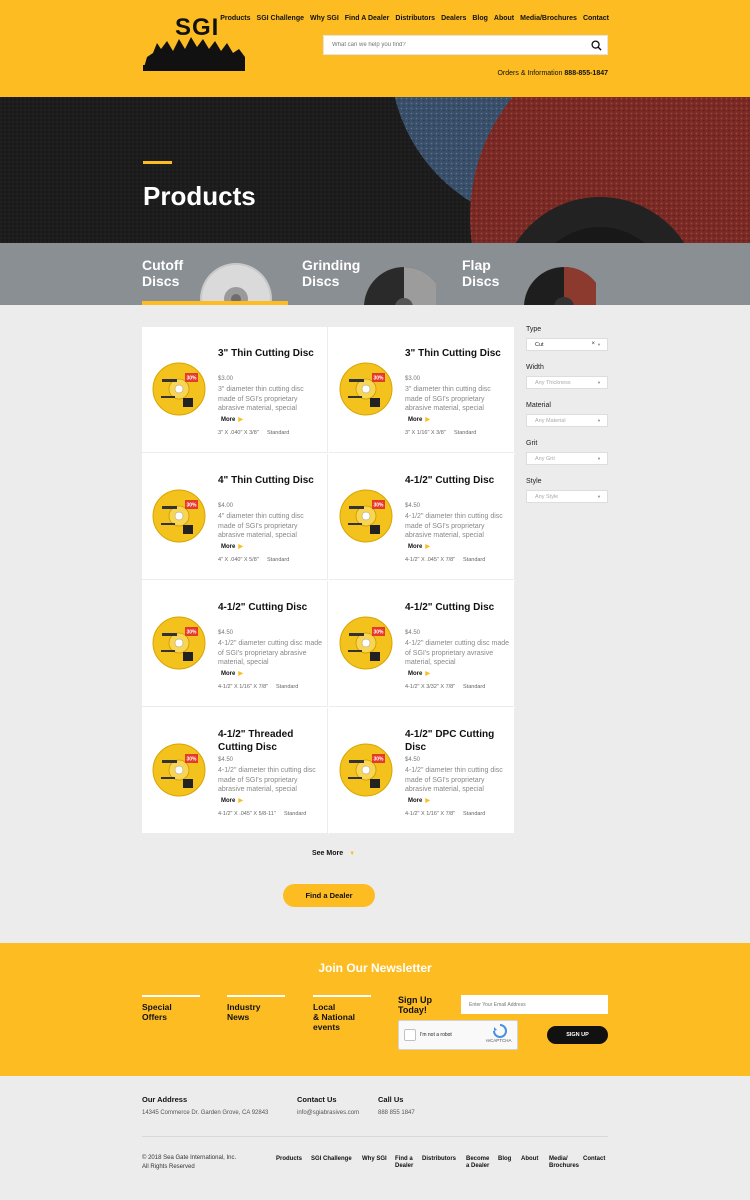 The height and width of the screenshot is (1200, 750). What do you see at coordinates (367, 21) in the screenshot?
I see `nav-link-find-a-dealer: Find A Dealer` at bounding box center [367, 21].